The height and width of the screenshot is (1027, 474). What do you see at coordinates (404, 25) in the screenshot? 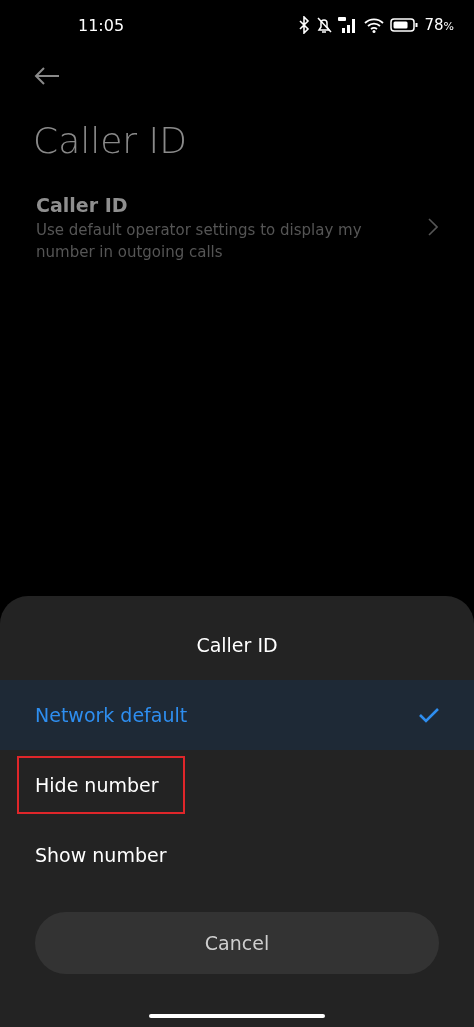
I see `battery-icon` at bounding box center [404, 25].